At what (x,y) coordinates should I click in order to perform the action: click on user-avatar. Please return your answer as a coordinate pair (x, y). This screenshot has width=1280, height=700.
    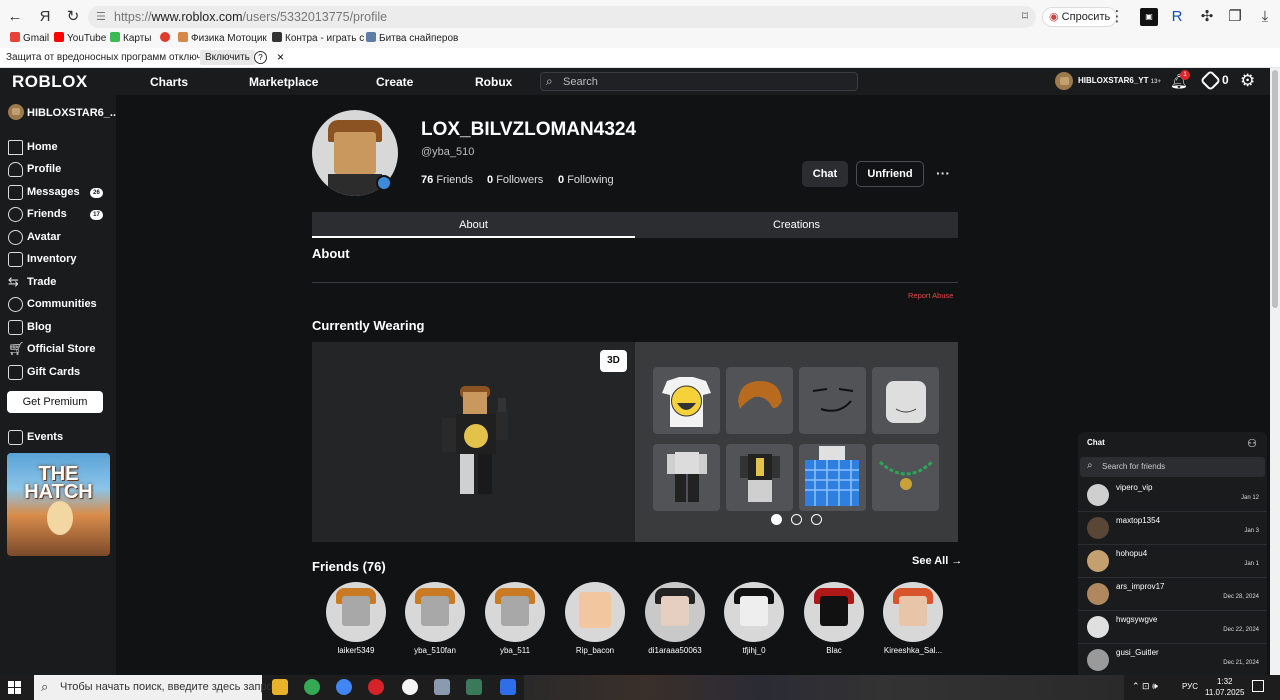
    Looking at the image, I should click on (1064, 81).